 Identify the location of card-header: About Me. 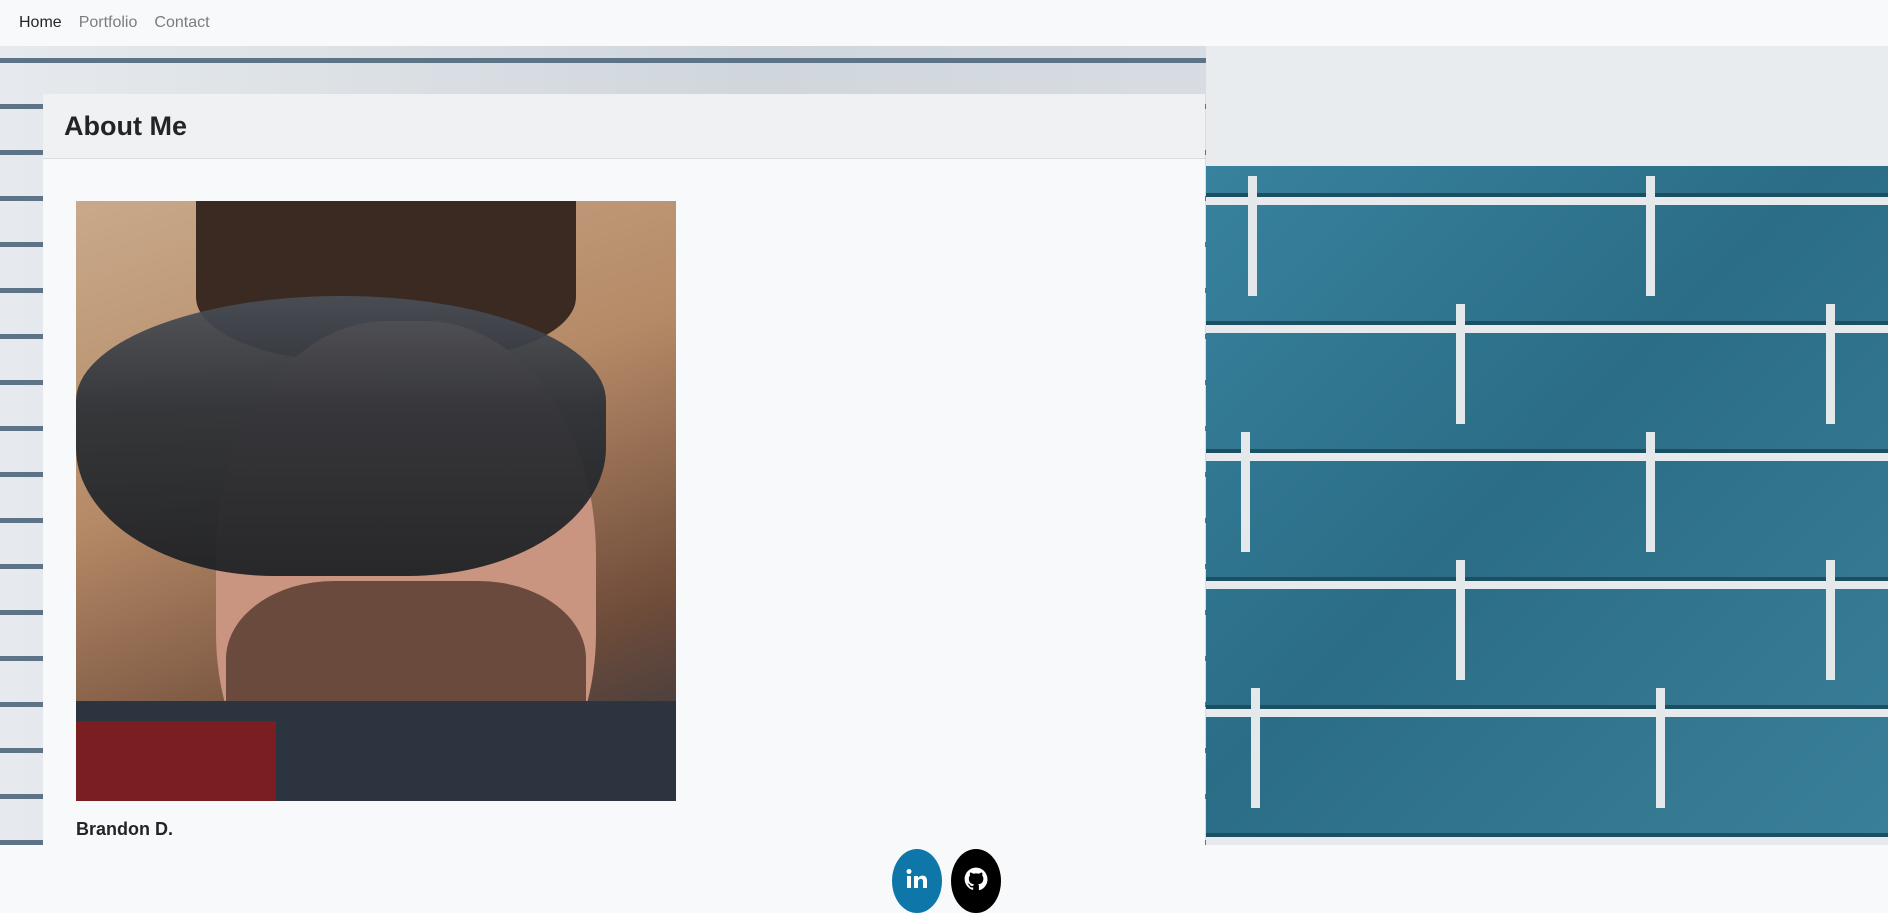
(624, 126).